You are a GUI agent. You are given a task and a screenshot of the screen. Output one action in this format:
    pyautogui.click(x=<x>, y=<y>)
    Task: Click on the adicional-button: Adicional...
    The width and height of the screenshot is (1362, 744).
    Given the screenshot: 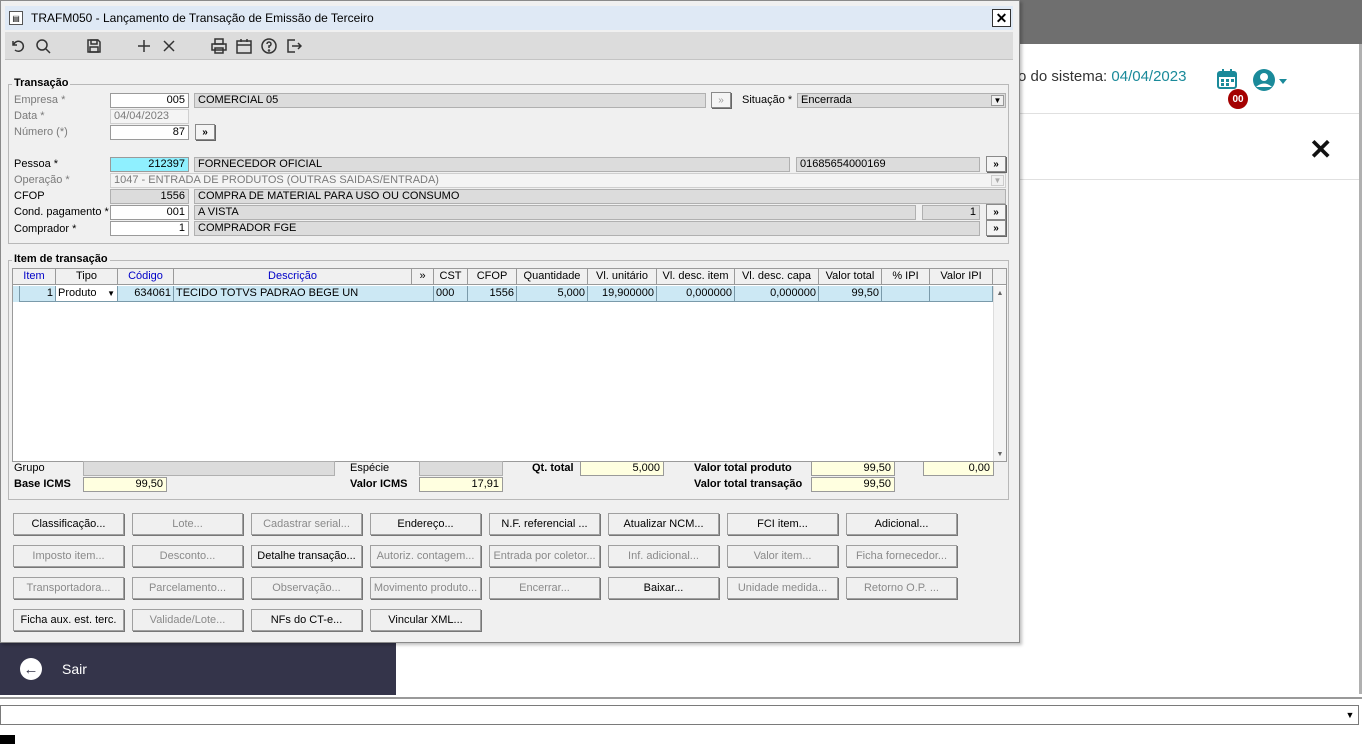 What is the action you would take?
    pyautogui.click(x=901, y=524)
    